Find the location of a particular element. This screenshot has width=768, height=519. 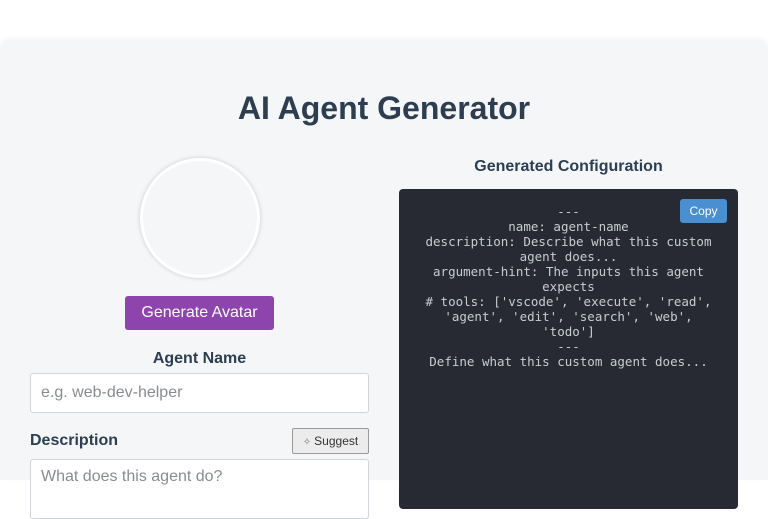

suggest-button: ✧ Suggest is located at coordinates (330, 441).